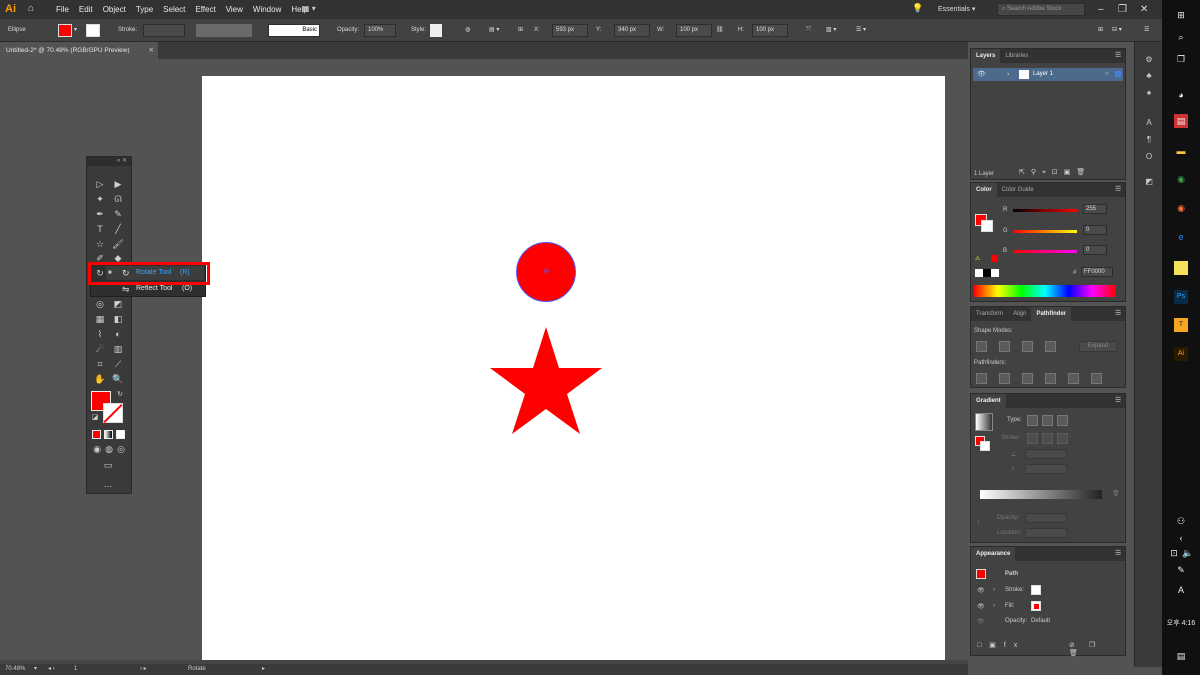 This screenshot has height=675, width=1200. What do you see at coordinates (994, 590) in the screenshot?
I see `stroke-expand-icon: ›` at bounding box center [994, 590].